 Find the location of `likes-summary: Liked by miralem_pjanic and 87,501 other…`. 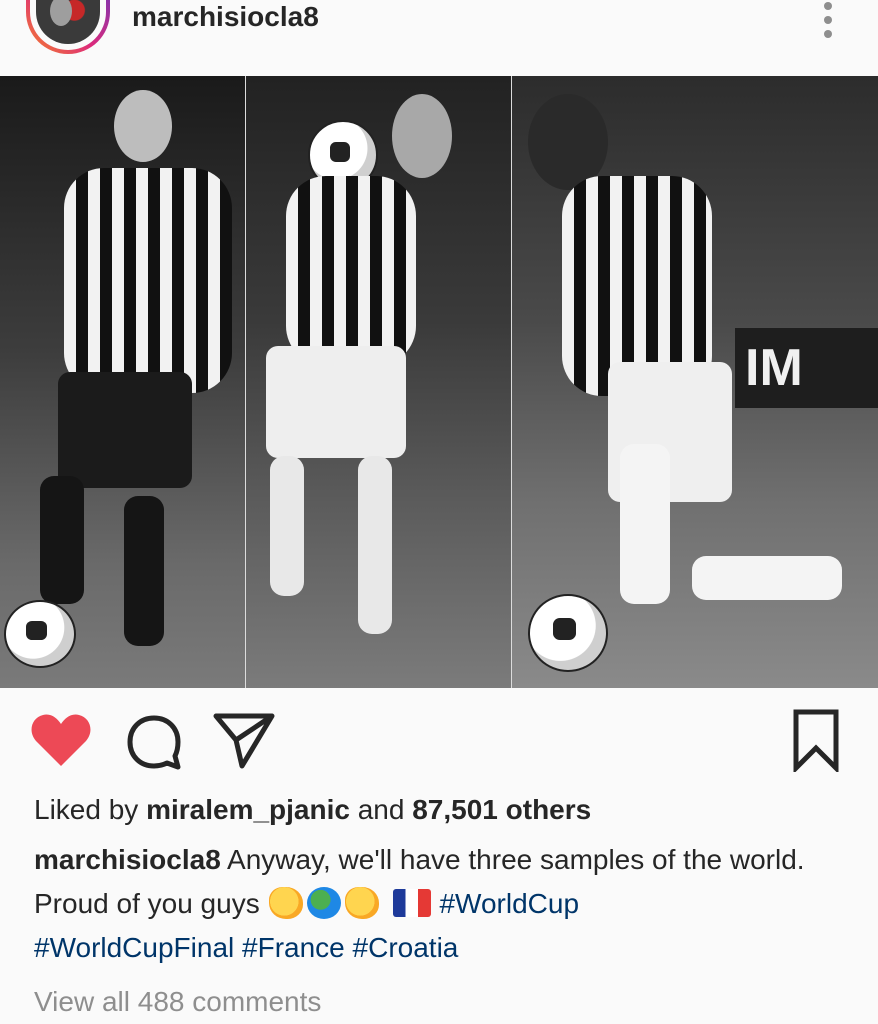

likes-summary: Liked by miralem_pjanic and 87,501 other… is located at coordinates (312, 810).